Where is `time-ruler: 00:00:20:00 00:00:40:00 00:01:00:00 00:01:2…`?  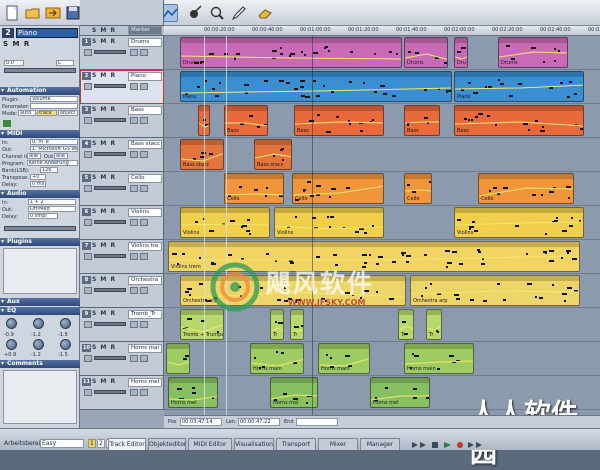 time-ruler: 00:00:20:00 00:00:40:00 00:01:00:00 00:01:2… is located at coordinates (382, 31).